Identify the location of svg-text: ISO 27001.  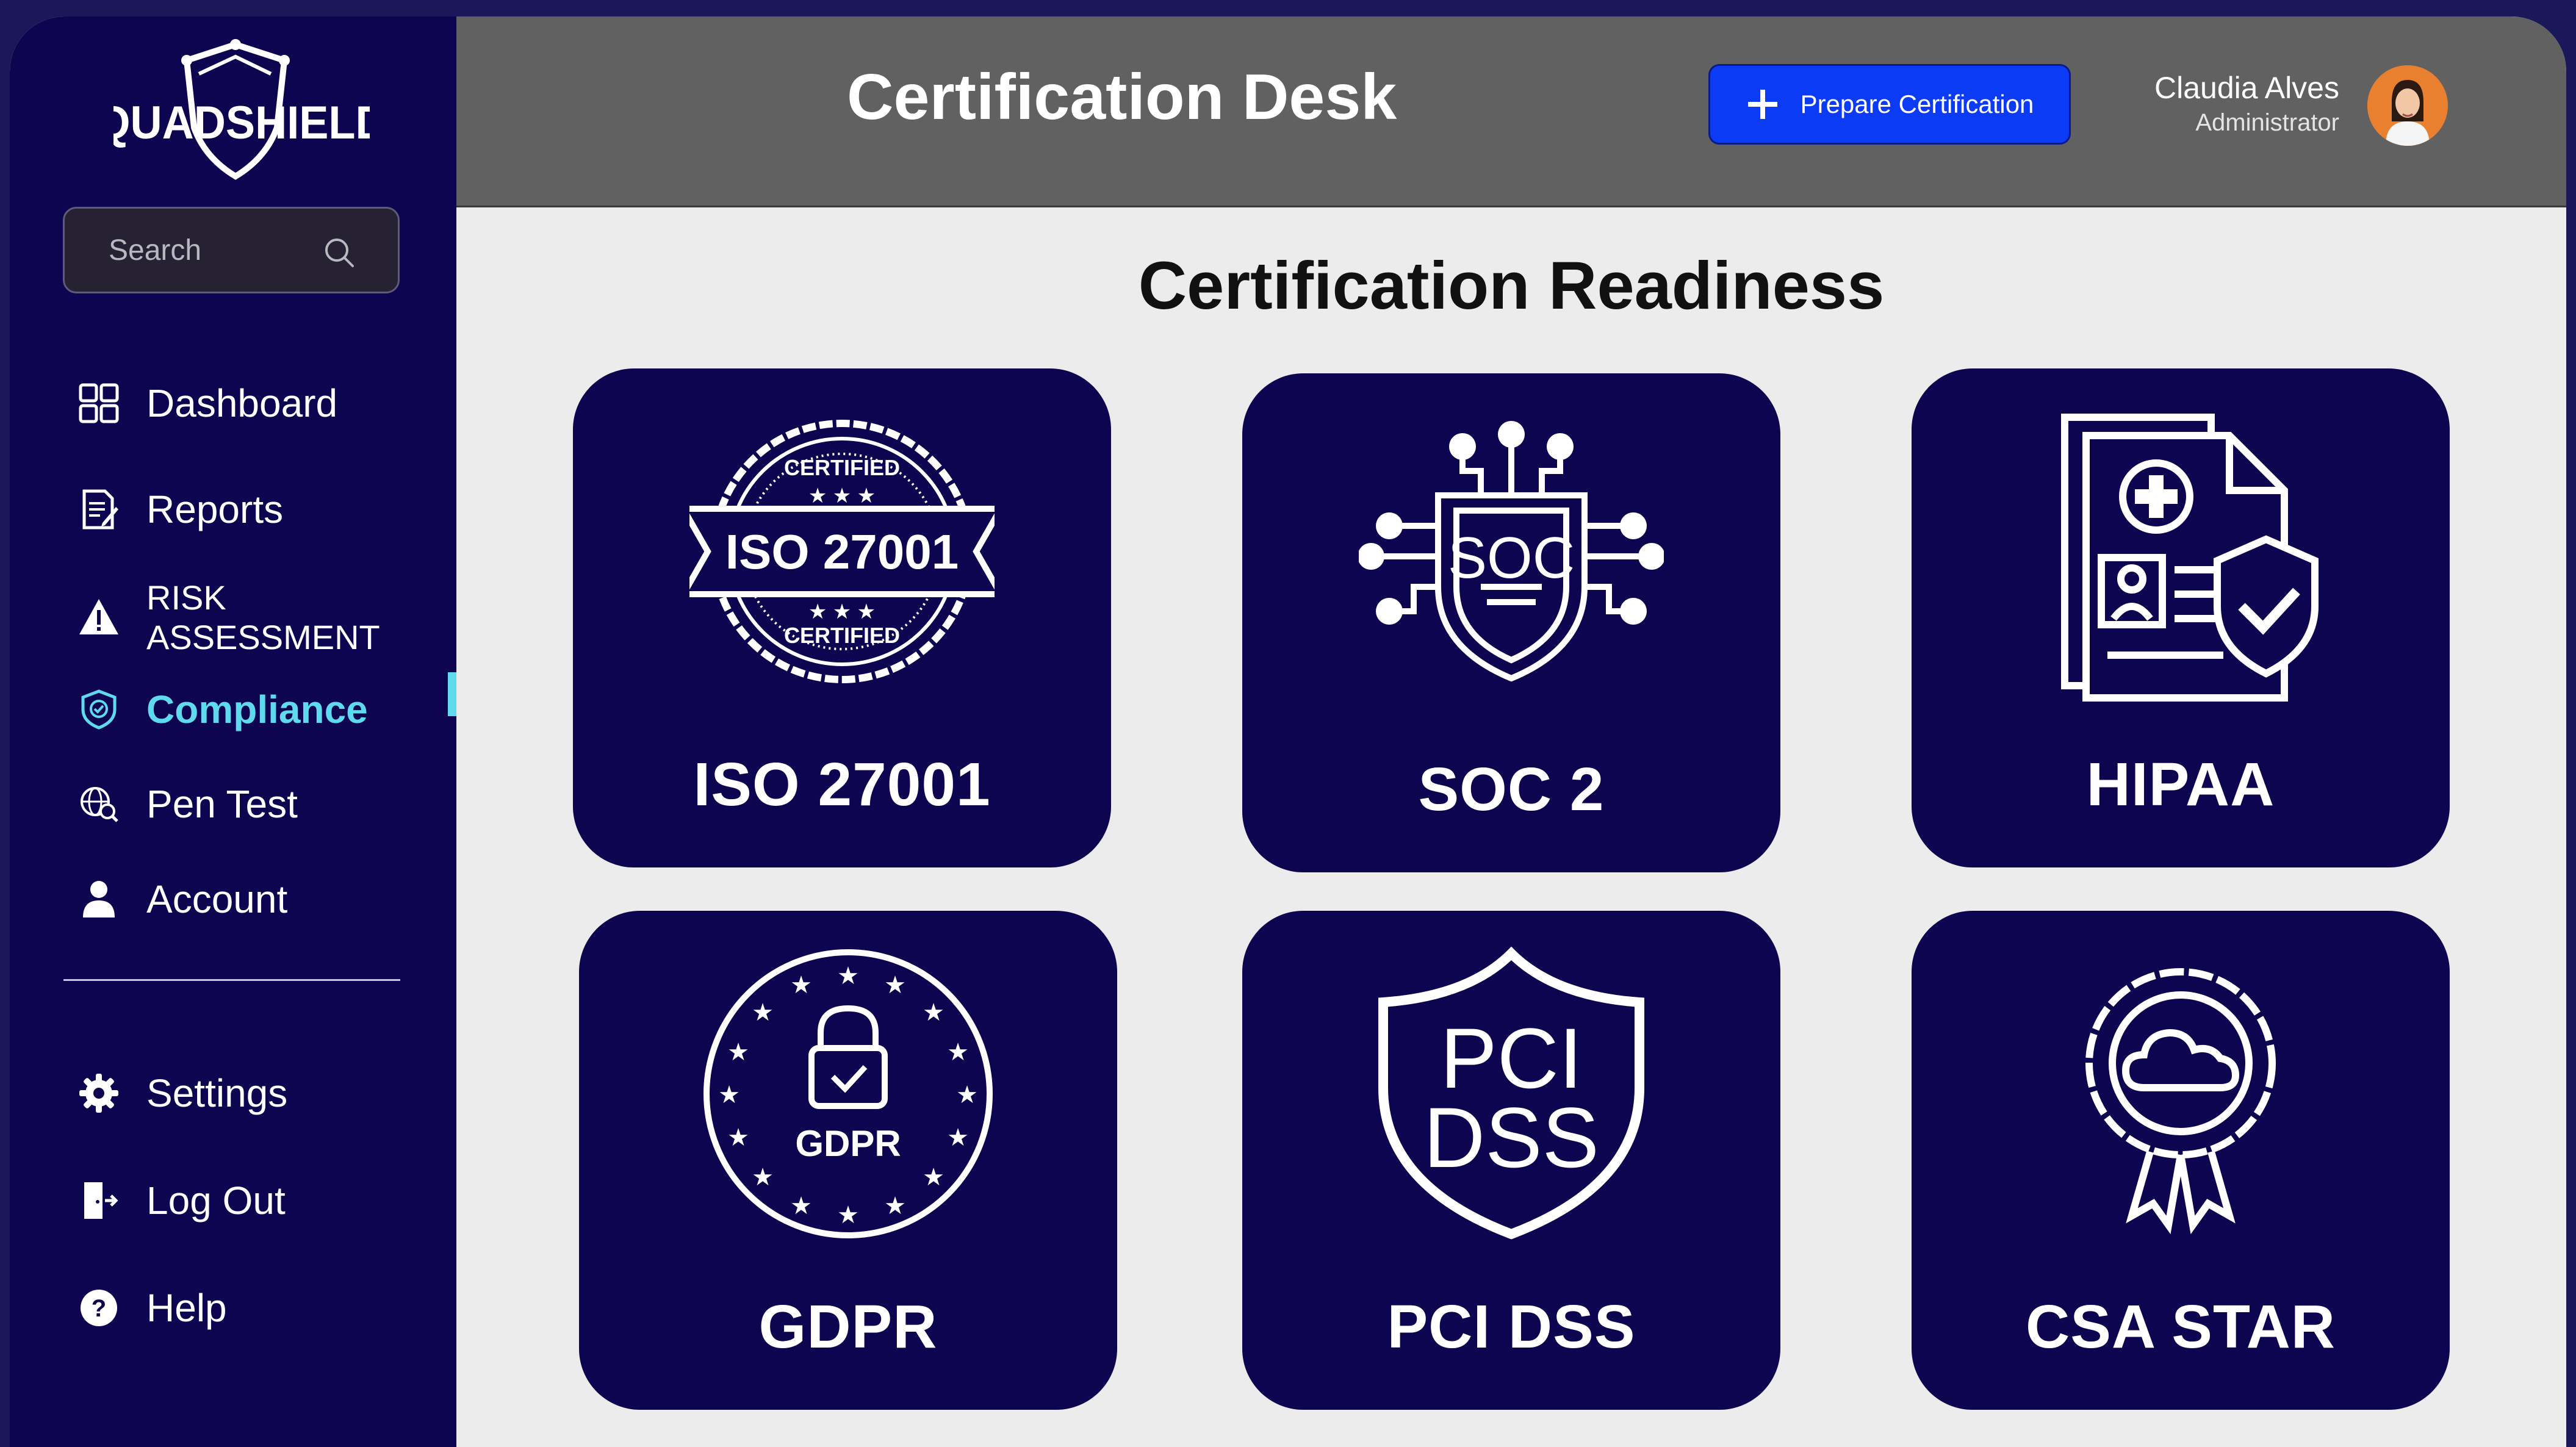
(842, 552).